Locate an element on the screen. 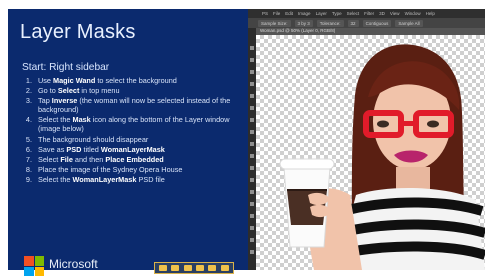 The height and width of the screenshot is (276, 485). step-text-part: in top menu is located at coordinates (99, 91).